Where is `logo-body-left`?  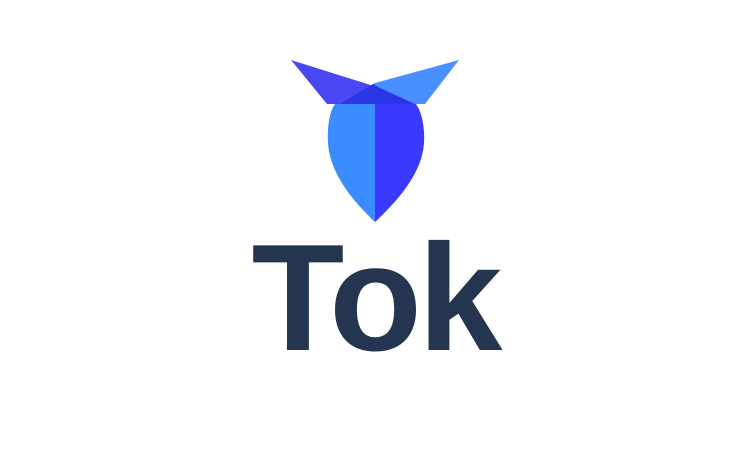 logo-body-left is located at coordinates (351, 163).